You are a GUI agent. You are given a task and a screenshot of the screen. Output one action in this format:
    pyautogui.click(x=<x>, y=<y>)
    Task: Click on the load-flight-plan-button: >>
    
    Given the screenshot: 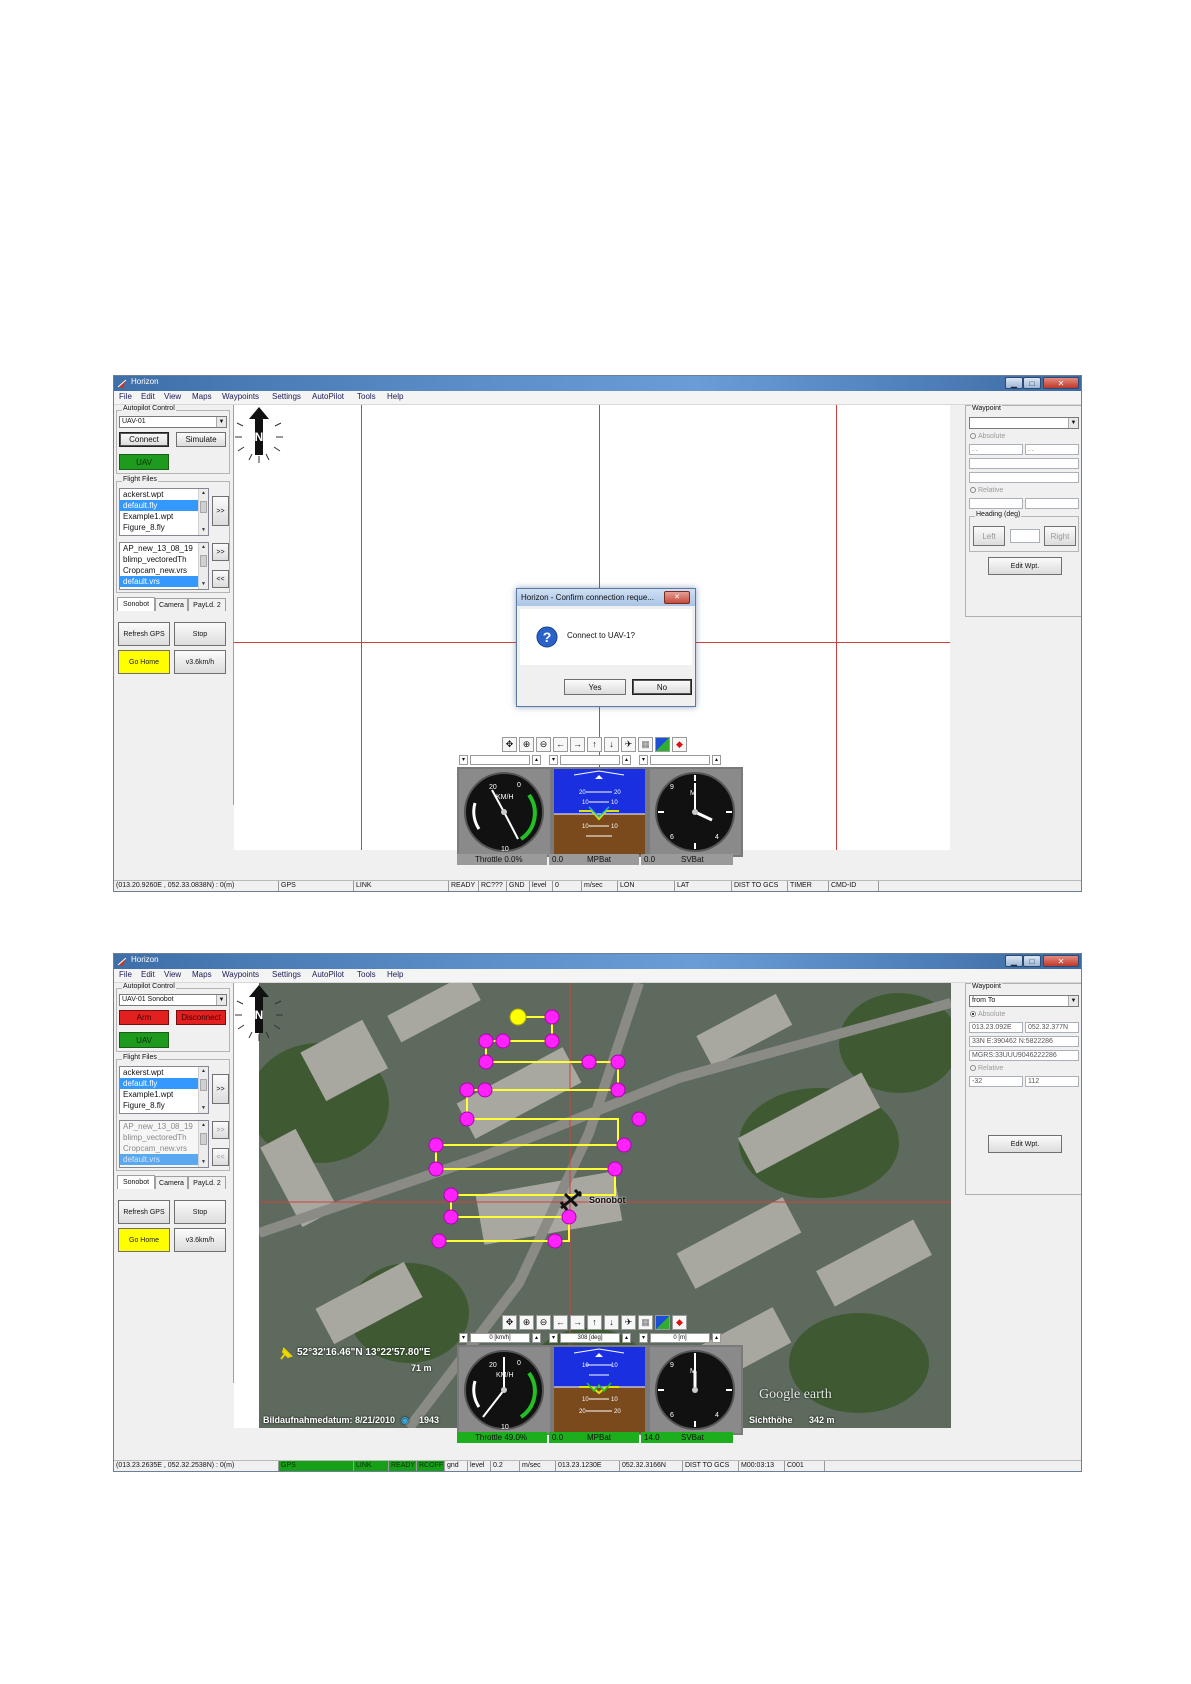 What is the action you would take?
    pyautogui.click(x=220, y=511)
    